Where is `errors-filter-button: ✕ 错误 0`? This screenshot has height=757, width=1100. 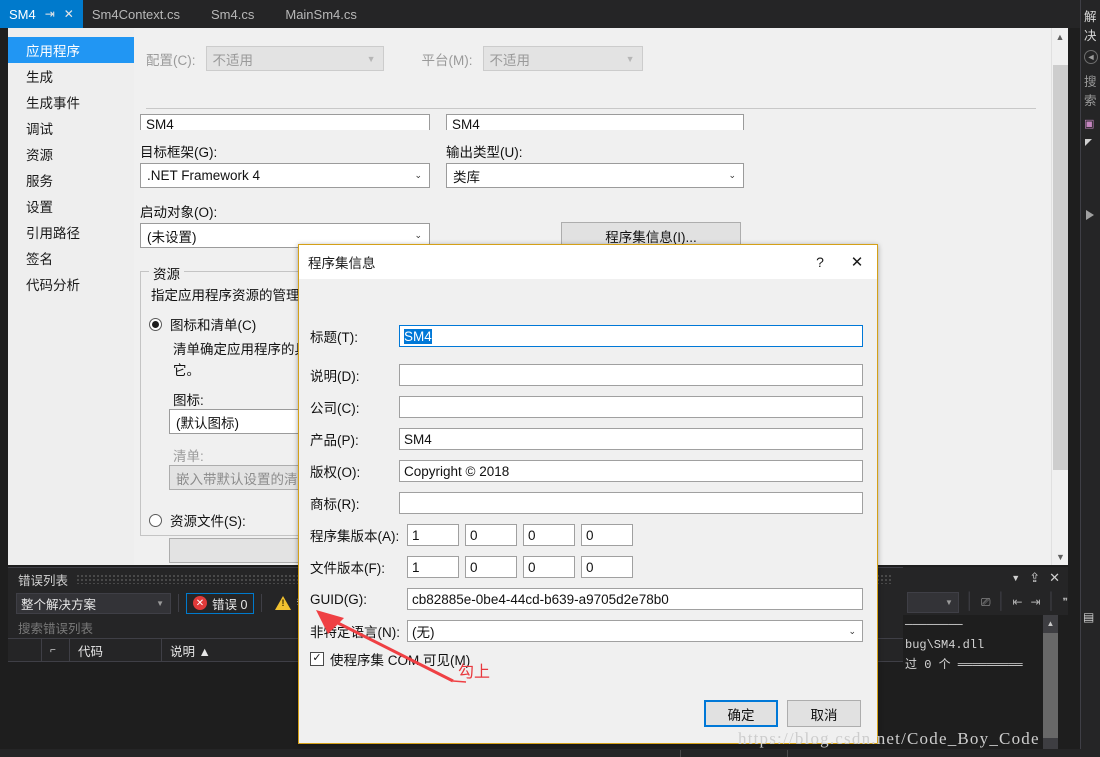 errors-filter-button: ✕ 错误 0 is located at coordinates (220, 603).